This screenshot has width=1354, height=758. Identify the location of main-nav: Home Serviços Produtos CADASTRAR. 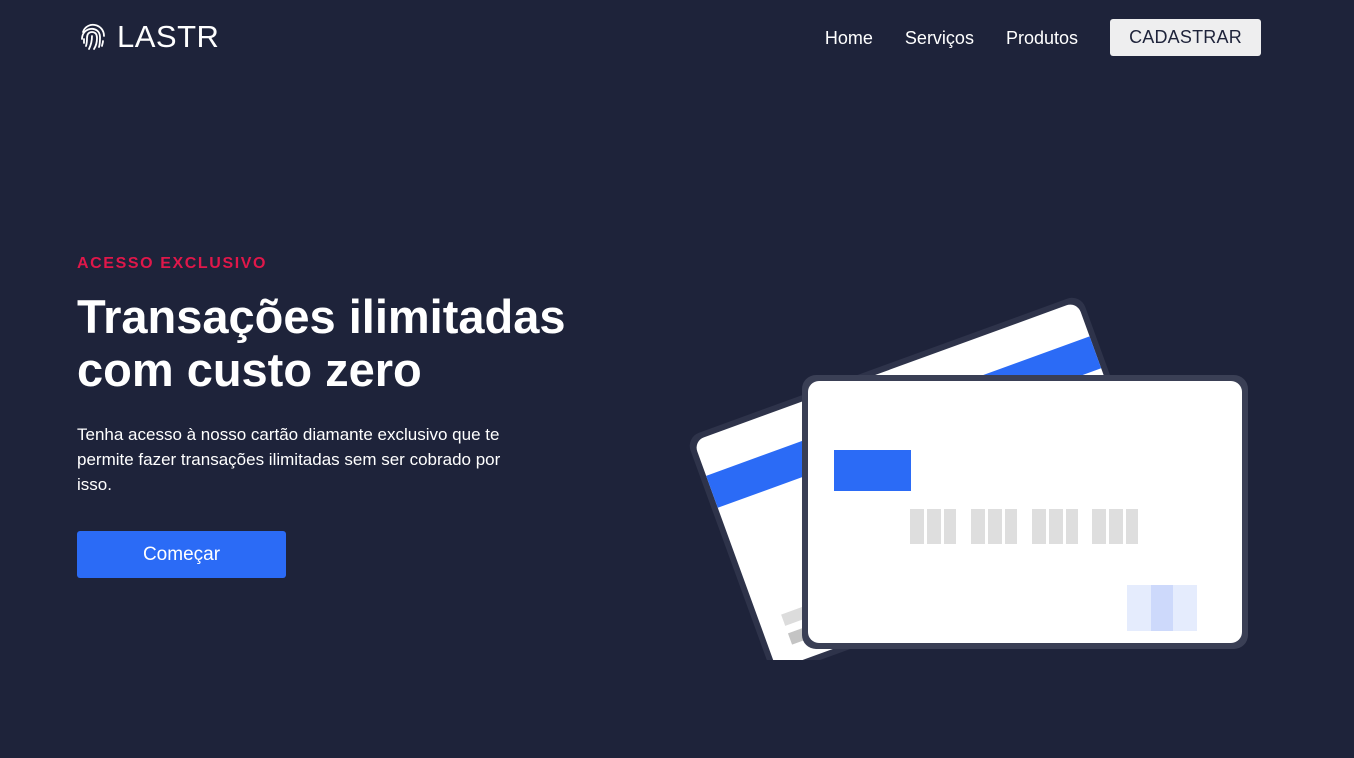
(1043, 37).